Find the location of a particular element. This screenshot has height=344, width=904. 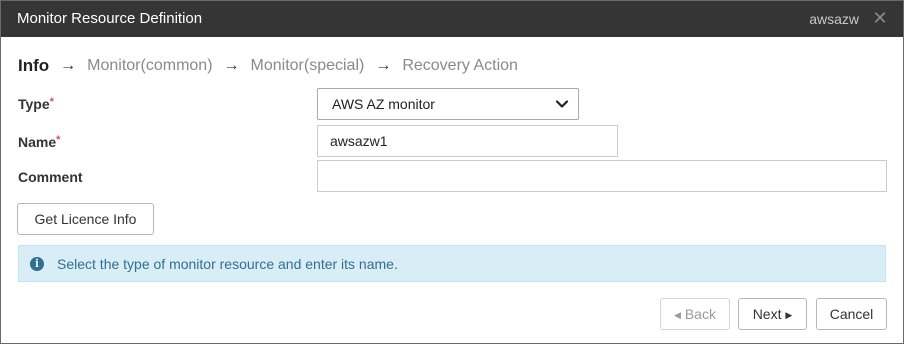

next-button: Next ▶ is located at coordinates (772, 314).